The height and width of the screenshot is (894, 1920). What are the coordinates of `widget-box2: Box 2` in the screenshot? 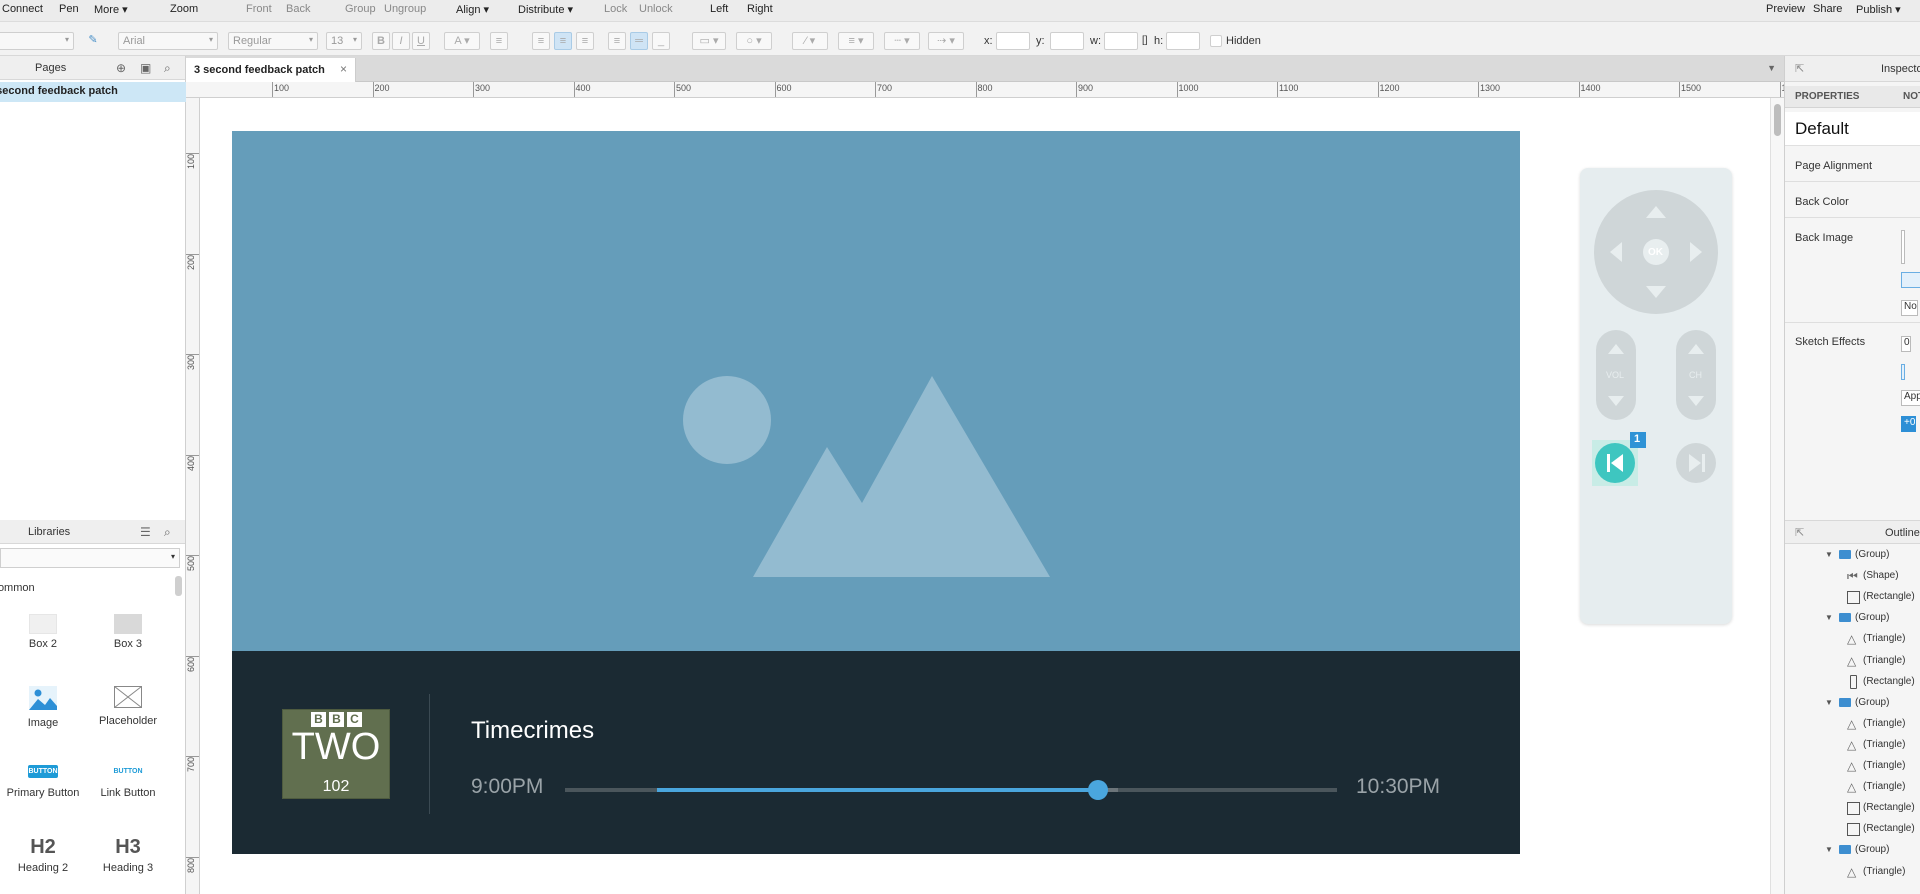 It's located at (43, 632).